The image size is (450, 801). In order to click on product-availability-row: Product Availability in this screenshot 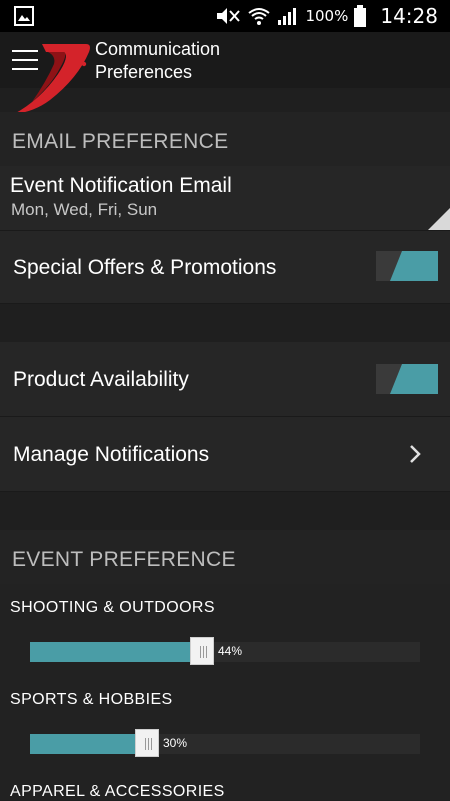, I will do `click(225, 379)`.